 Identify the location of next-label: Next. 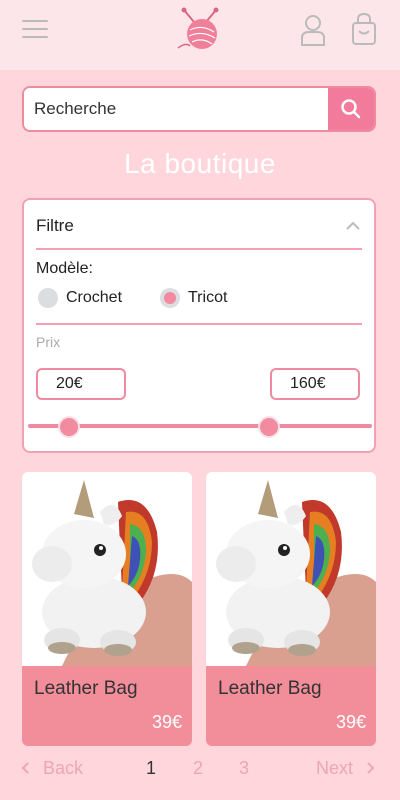
(335, 768).